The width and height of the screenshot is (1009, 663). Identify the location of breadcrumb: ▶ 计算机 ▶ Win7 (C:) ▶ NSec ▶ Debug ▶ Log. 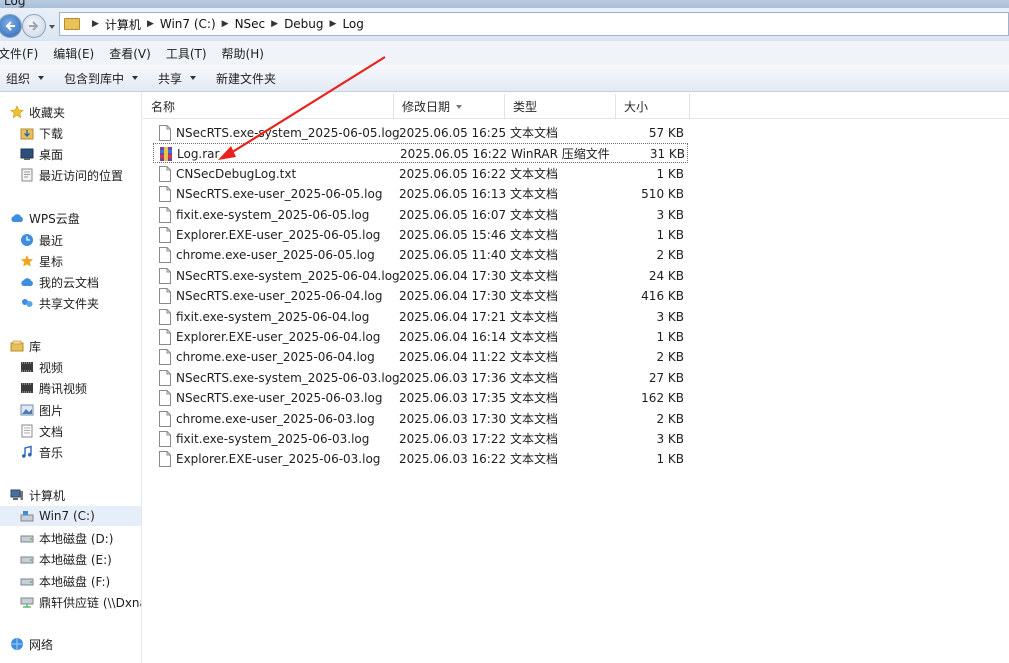
(212, 24).